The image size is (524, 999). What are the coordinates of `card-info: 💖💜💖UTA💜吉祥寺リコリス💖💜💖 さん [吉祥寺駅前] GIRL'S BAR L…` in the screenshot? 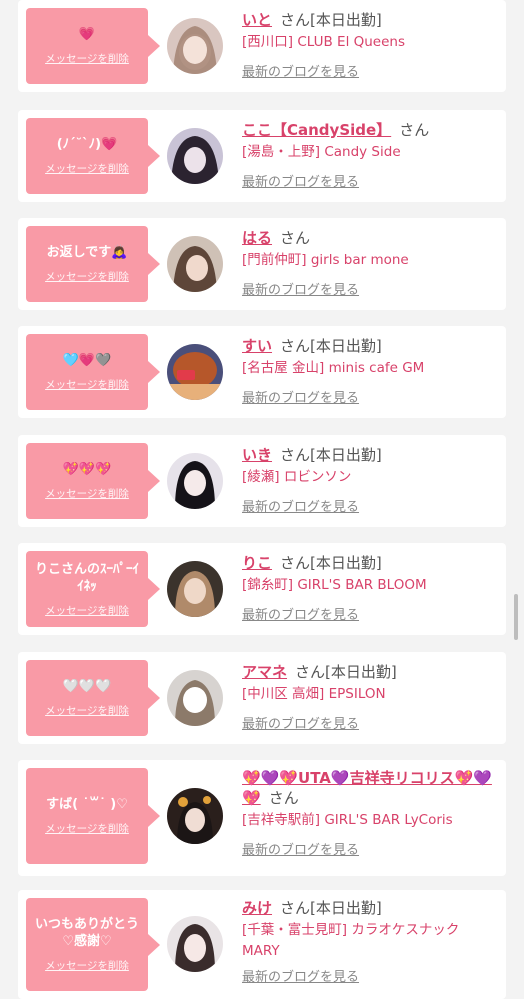 It's located at (368, 813).